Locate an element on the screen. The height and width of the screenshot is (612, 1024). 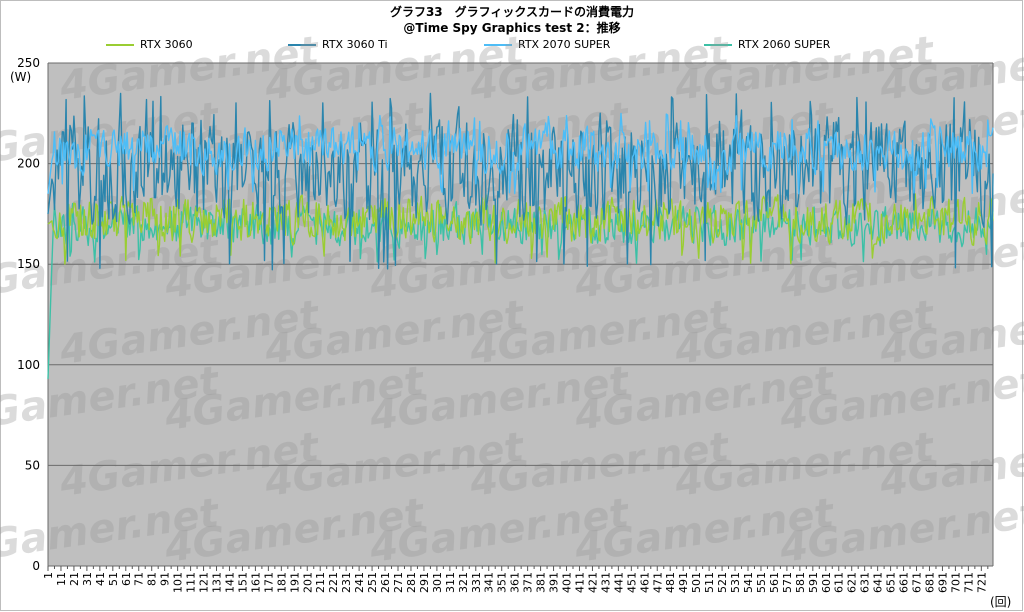
x-tick-label: 161 is located at coordinates (255, 582).